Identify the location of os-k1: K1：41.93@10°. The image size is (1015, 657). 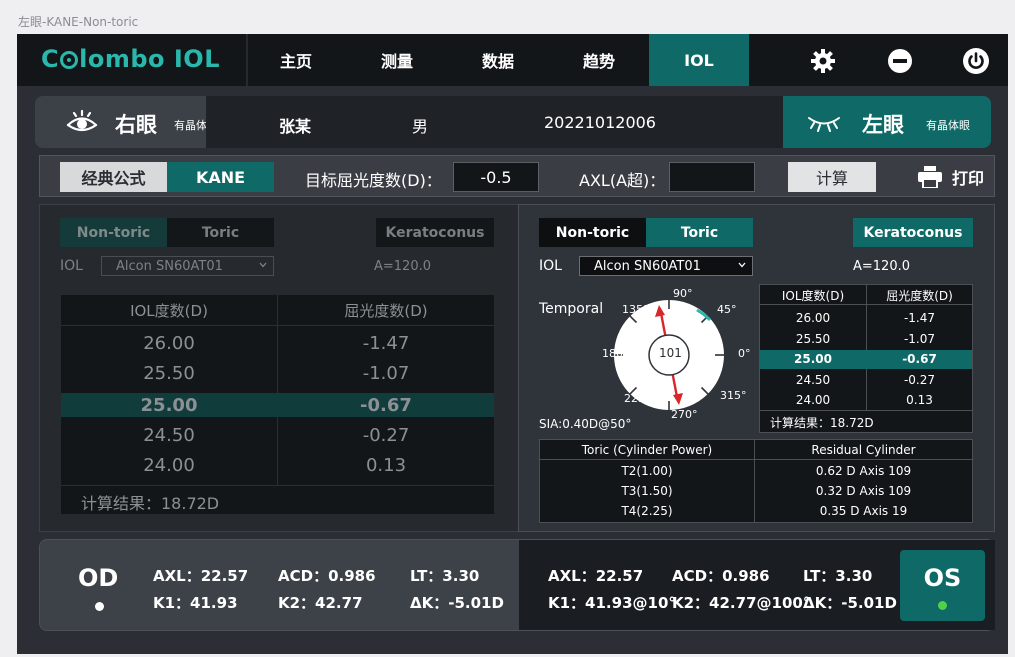
(612, 603).